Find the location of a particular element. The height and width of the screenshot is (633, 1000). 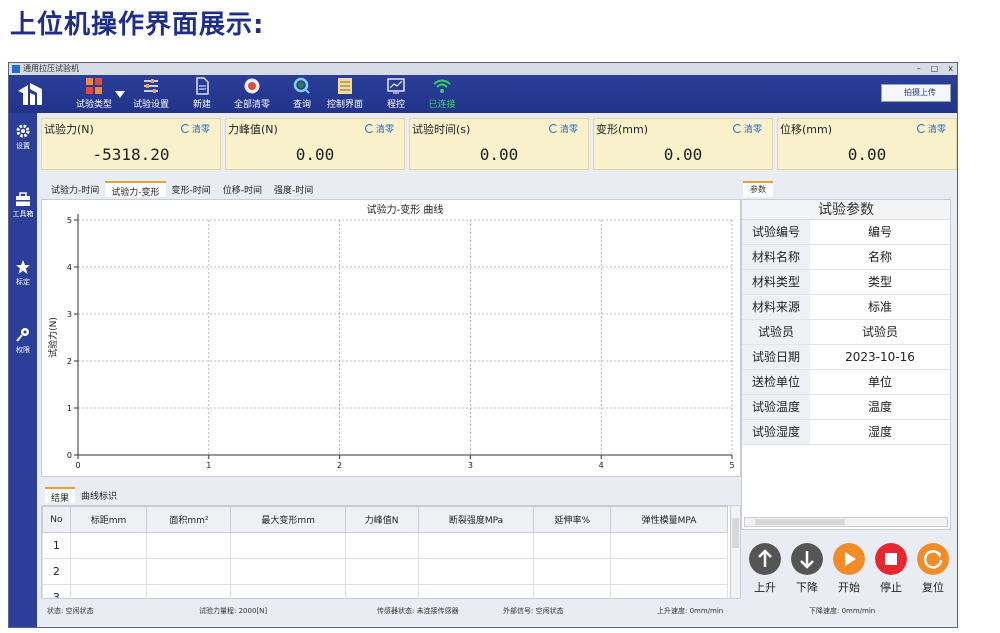

param-value: 单位 is located at coordinates (880, 382).